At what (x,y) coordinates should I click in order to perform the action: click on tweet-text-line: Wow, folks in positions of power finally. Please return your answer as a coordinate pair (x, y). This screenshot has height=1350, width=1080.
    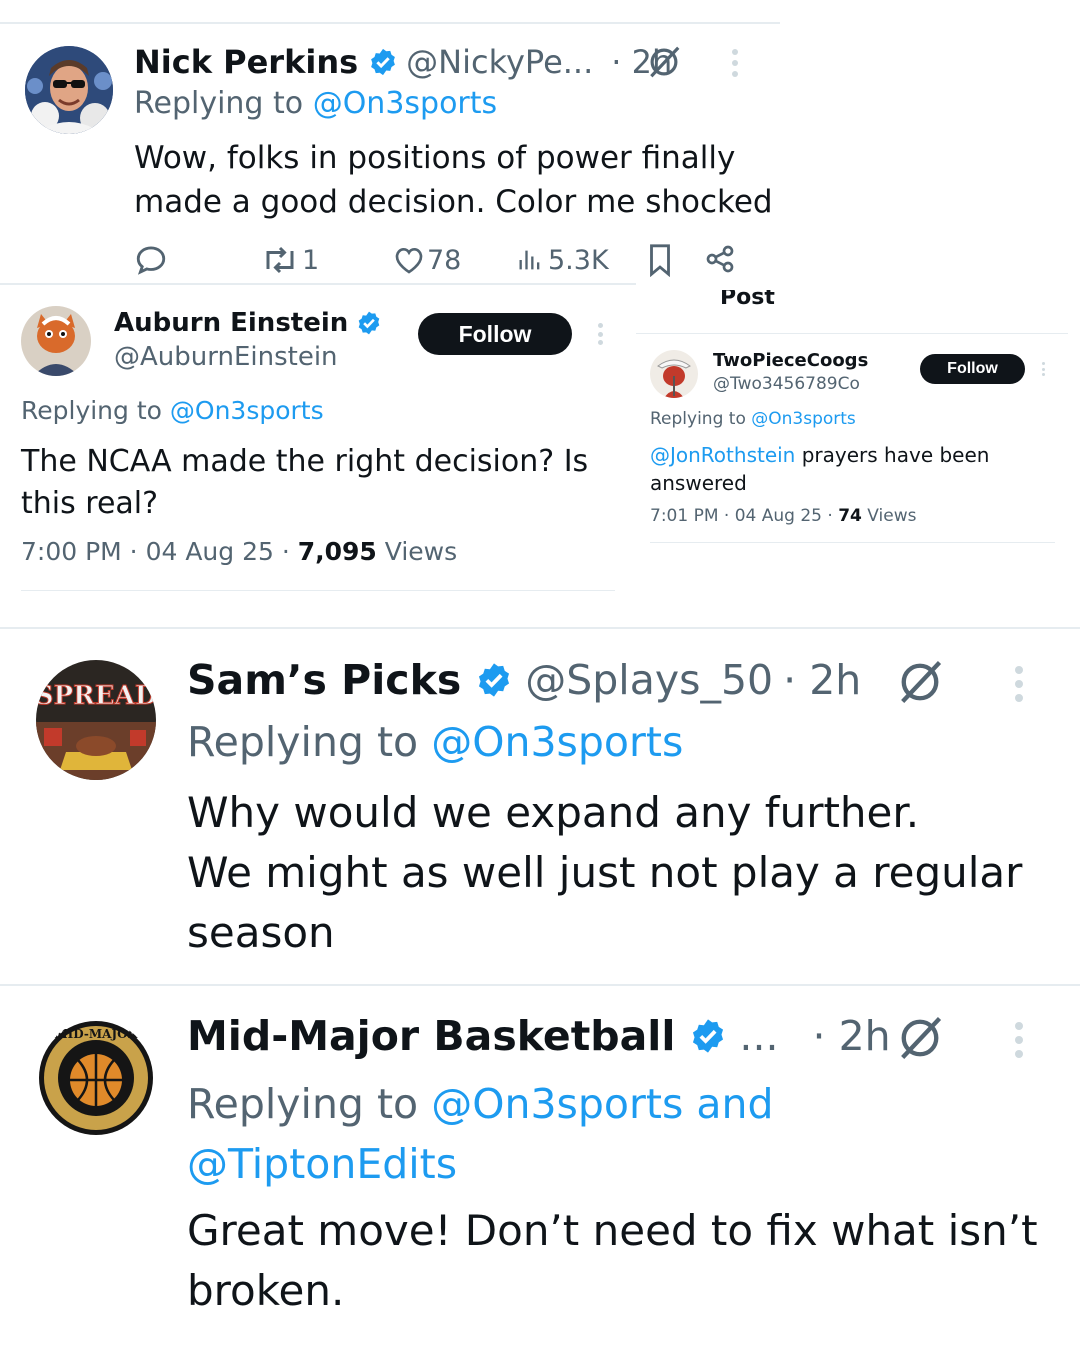
    Looking at the image, I should click on (435, 158).